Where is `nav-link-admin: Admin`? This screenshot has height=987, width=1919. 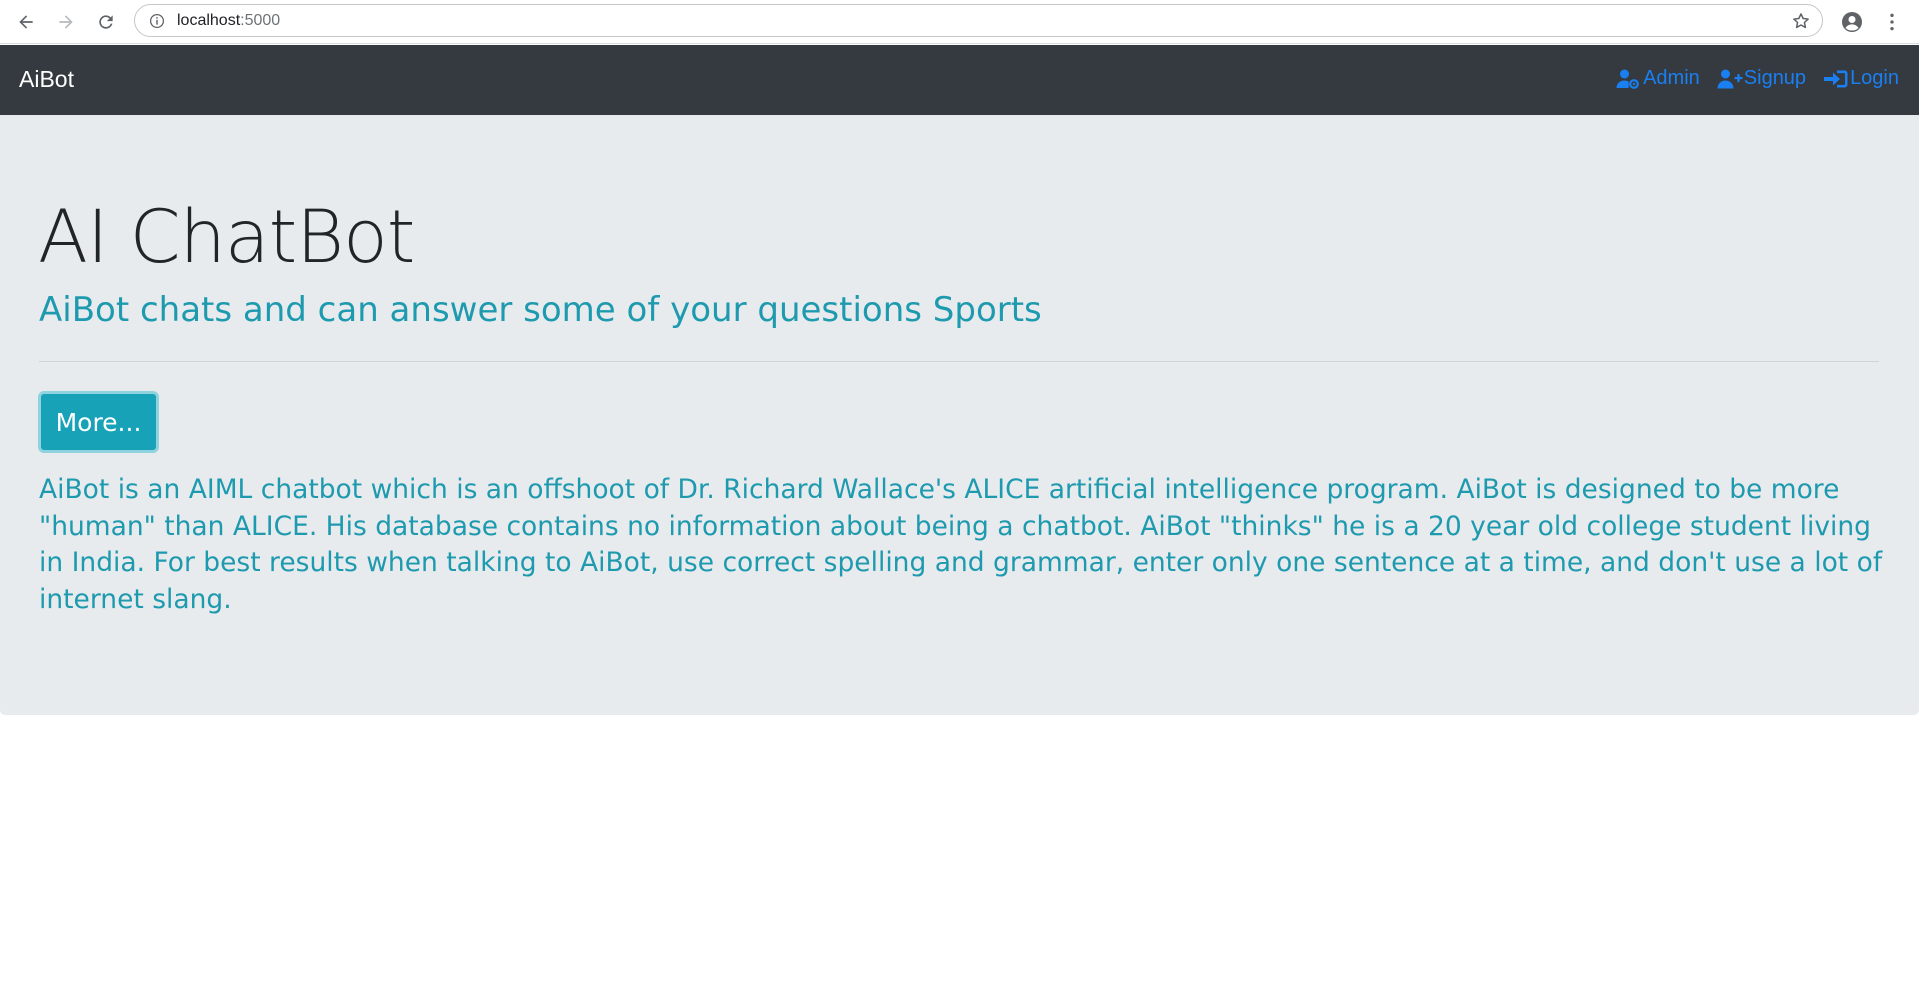 nav-link-admin: Admin is located at coordinates (1658, 78).